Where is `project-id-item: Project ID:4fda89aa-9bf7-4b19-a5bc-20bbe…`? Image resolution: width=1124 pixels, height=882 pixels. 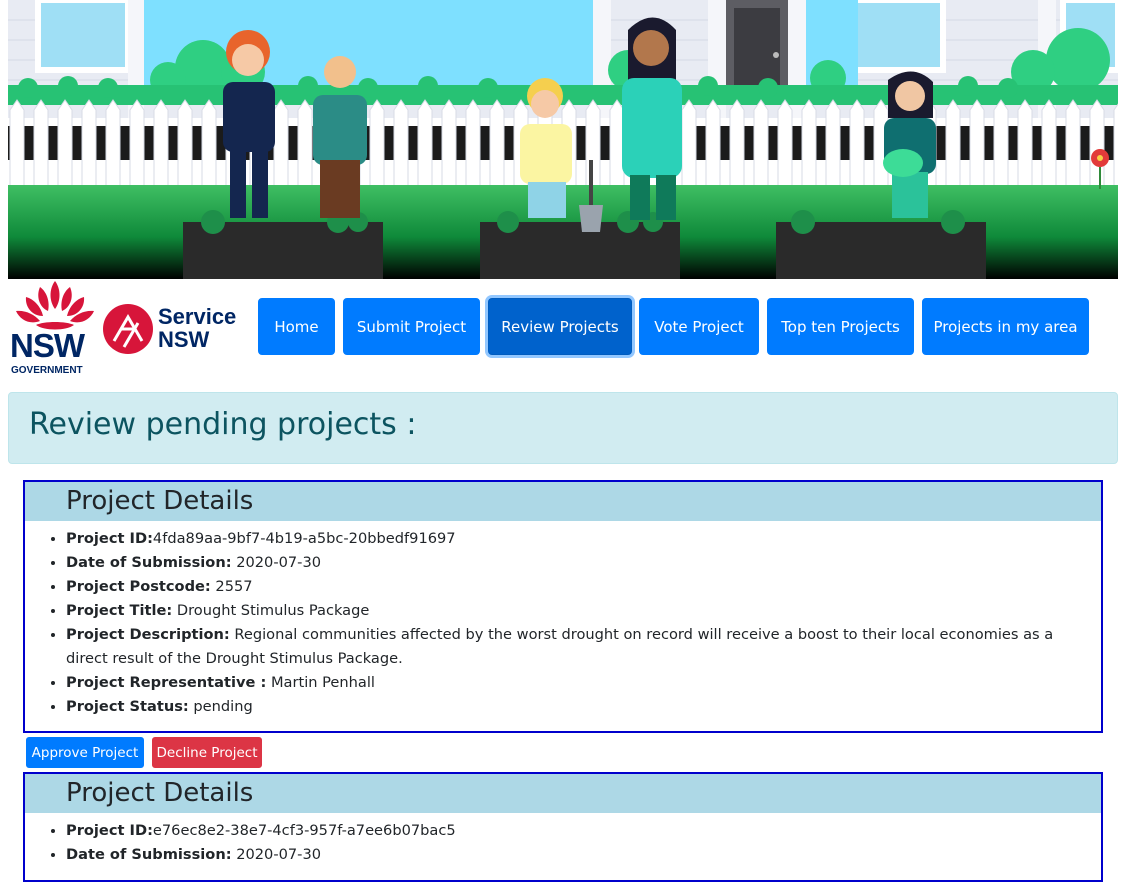 project-id-item: Project ID:4fda89aa-9bf7-4b19-a5bc-20bbe… is located at coordinates (583, 539).